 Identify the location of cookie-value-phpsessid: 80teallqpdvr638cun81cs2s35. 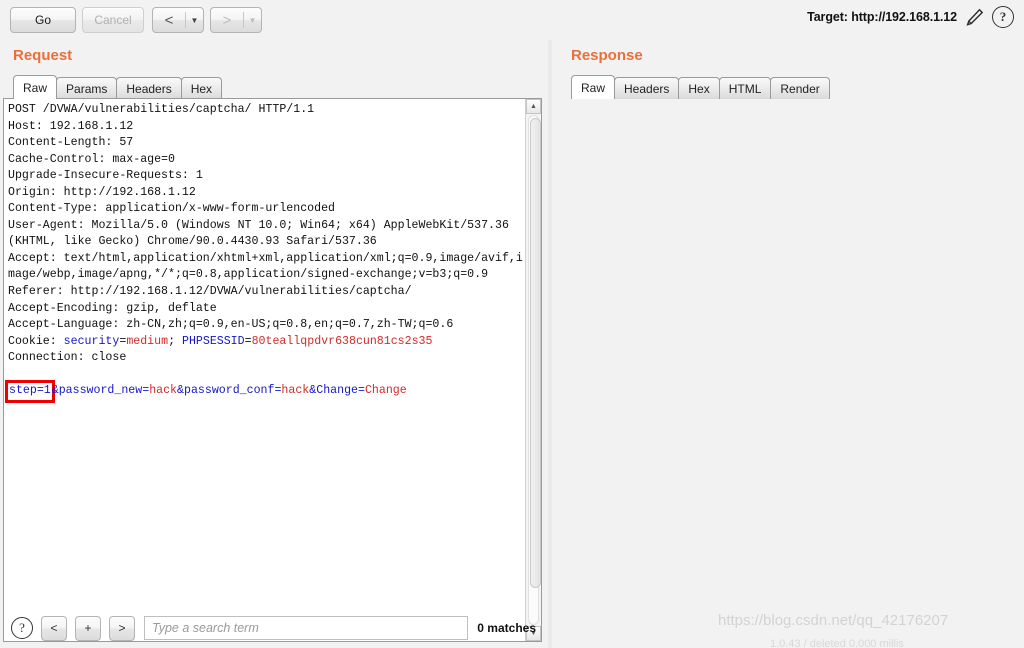
(342, 341).